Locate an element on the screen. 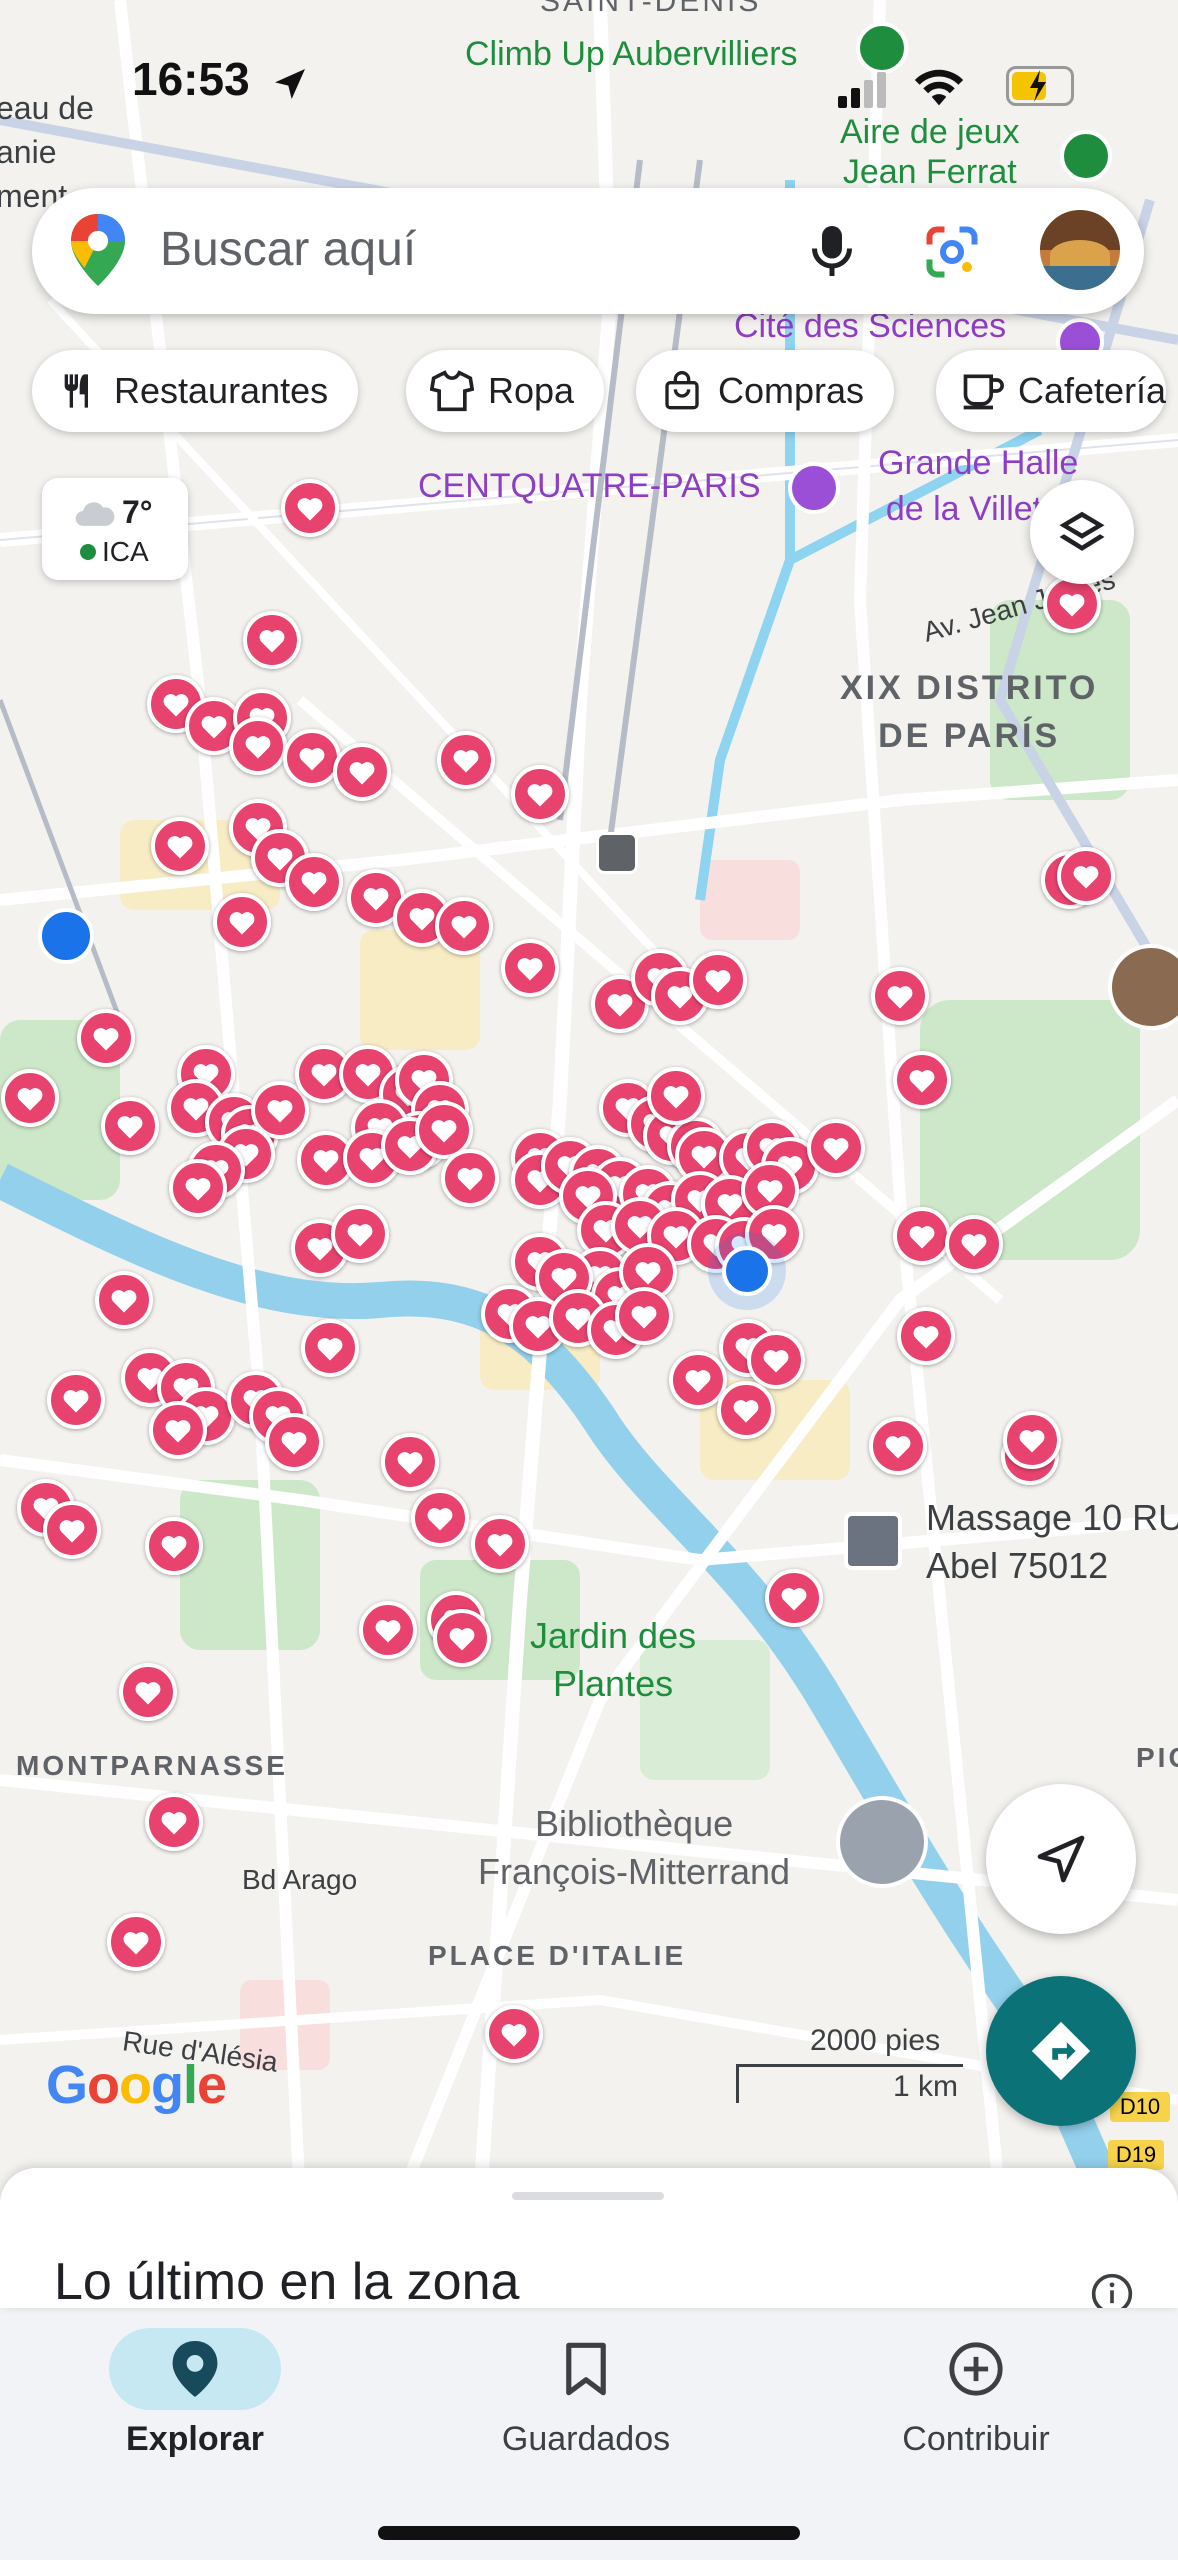 This screenshot has height=2560, width=1178. layers-button is located at coordinates (1082, 532).